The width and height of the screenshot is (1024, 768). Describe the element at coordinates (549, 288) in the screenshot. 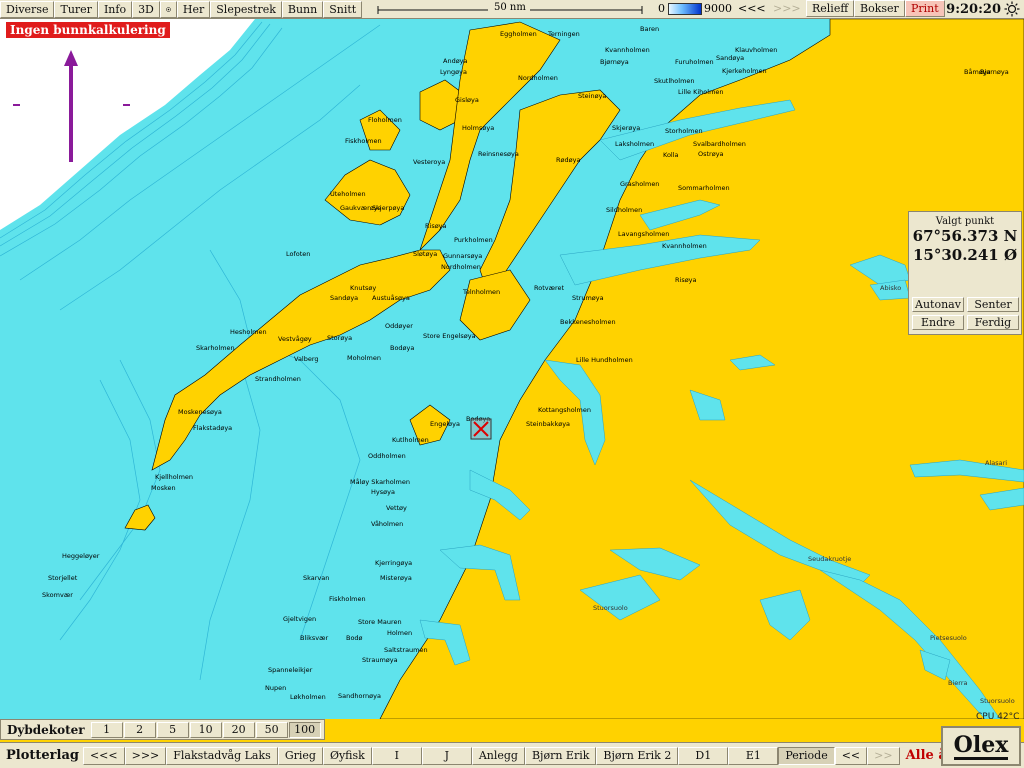

I see `map-label: Rotværet` at that location.